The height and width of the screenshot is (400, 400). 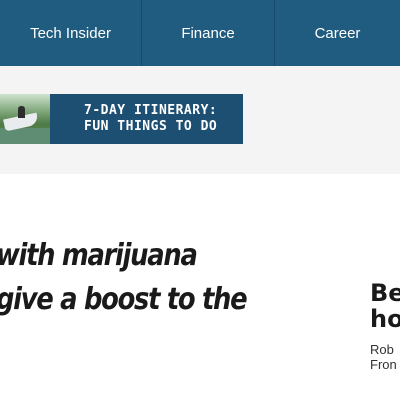 What do you see at coordinates (151, 126) in the screenshot?
I see `ad-line-2: FUN THINGS TO DO` at bounding box center [151, 126].